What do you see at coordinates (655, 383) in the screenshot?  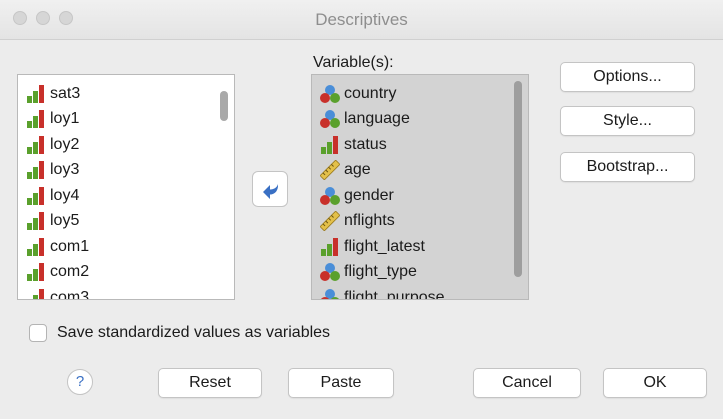 I see `ok-button: OK` at bounding box center [655, 383].